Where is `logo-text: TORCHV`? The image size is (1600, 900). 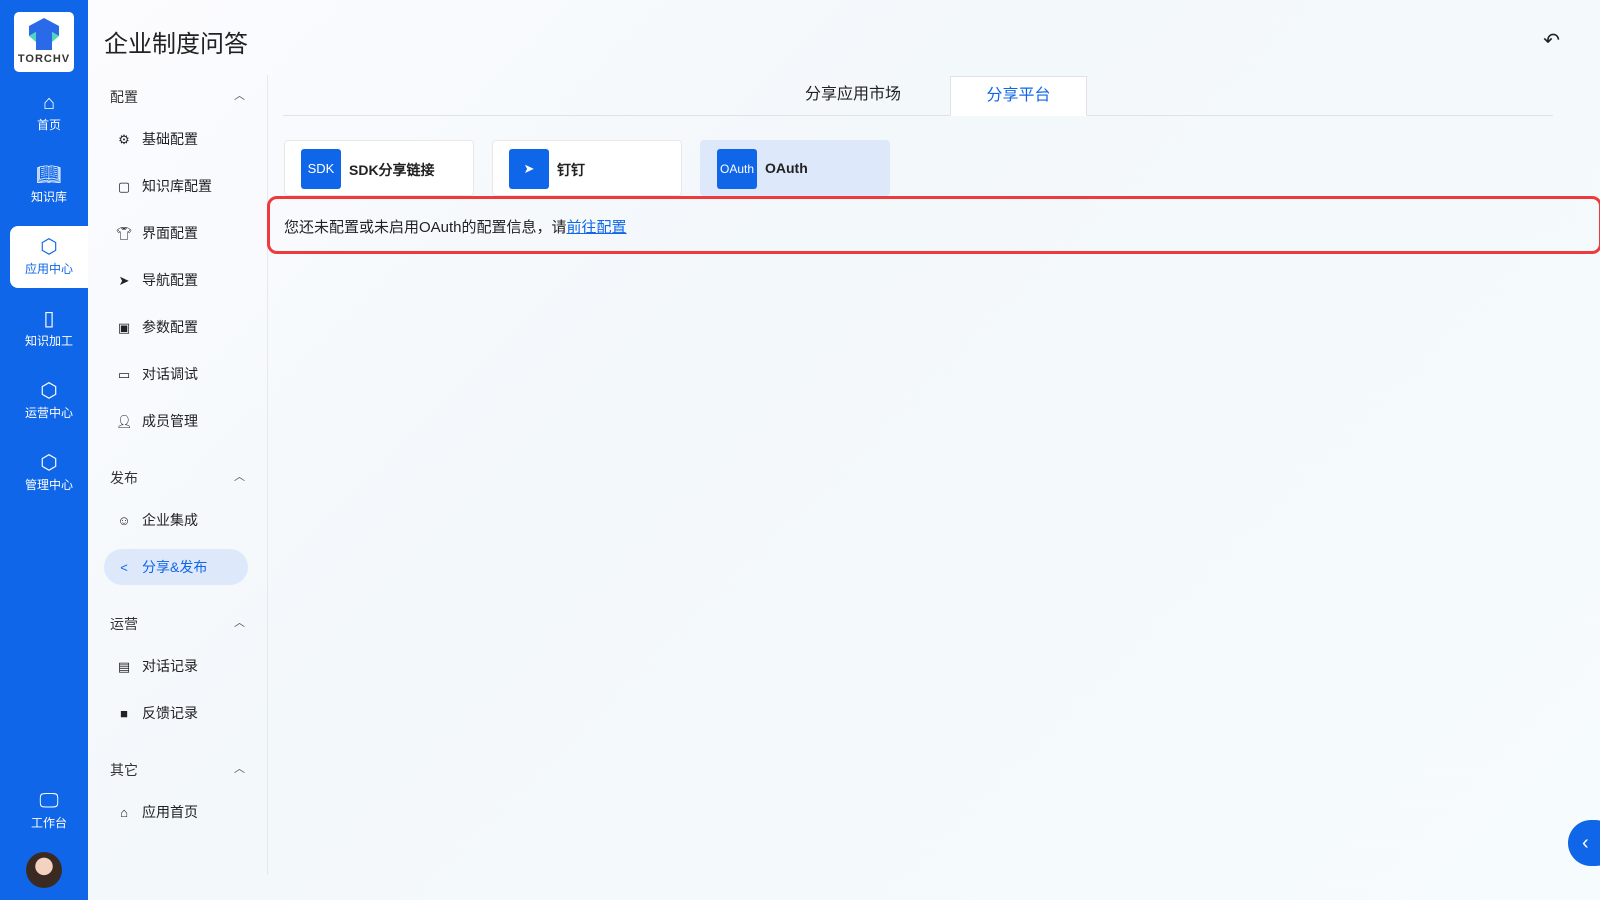 logo-text: TORCHV is located at coordinates (44, 59).